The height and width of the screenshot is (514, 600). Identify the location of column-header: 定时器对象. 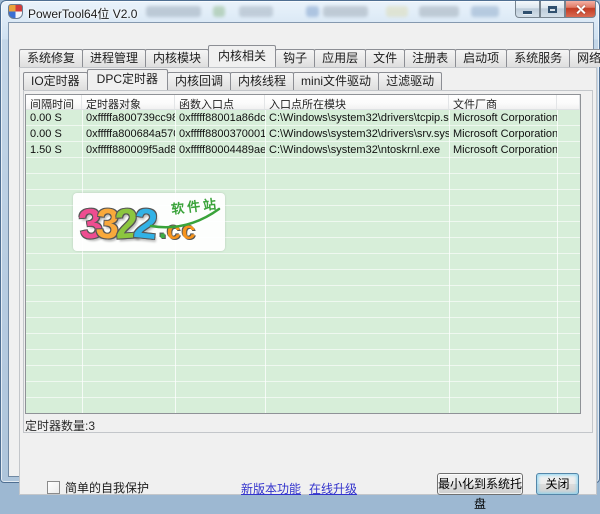
(128, 102).